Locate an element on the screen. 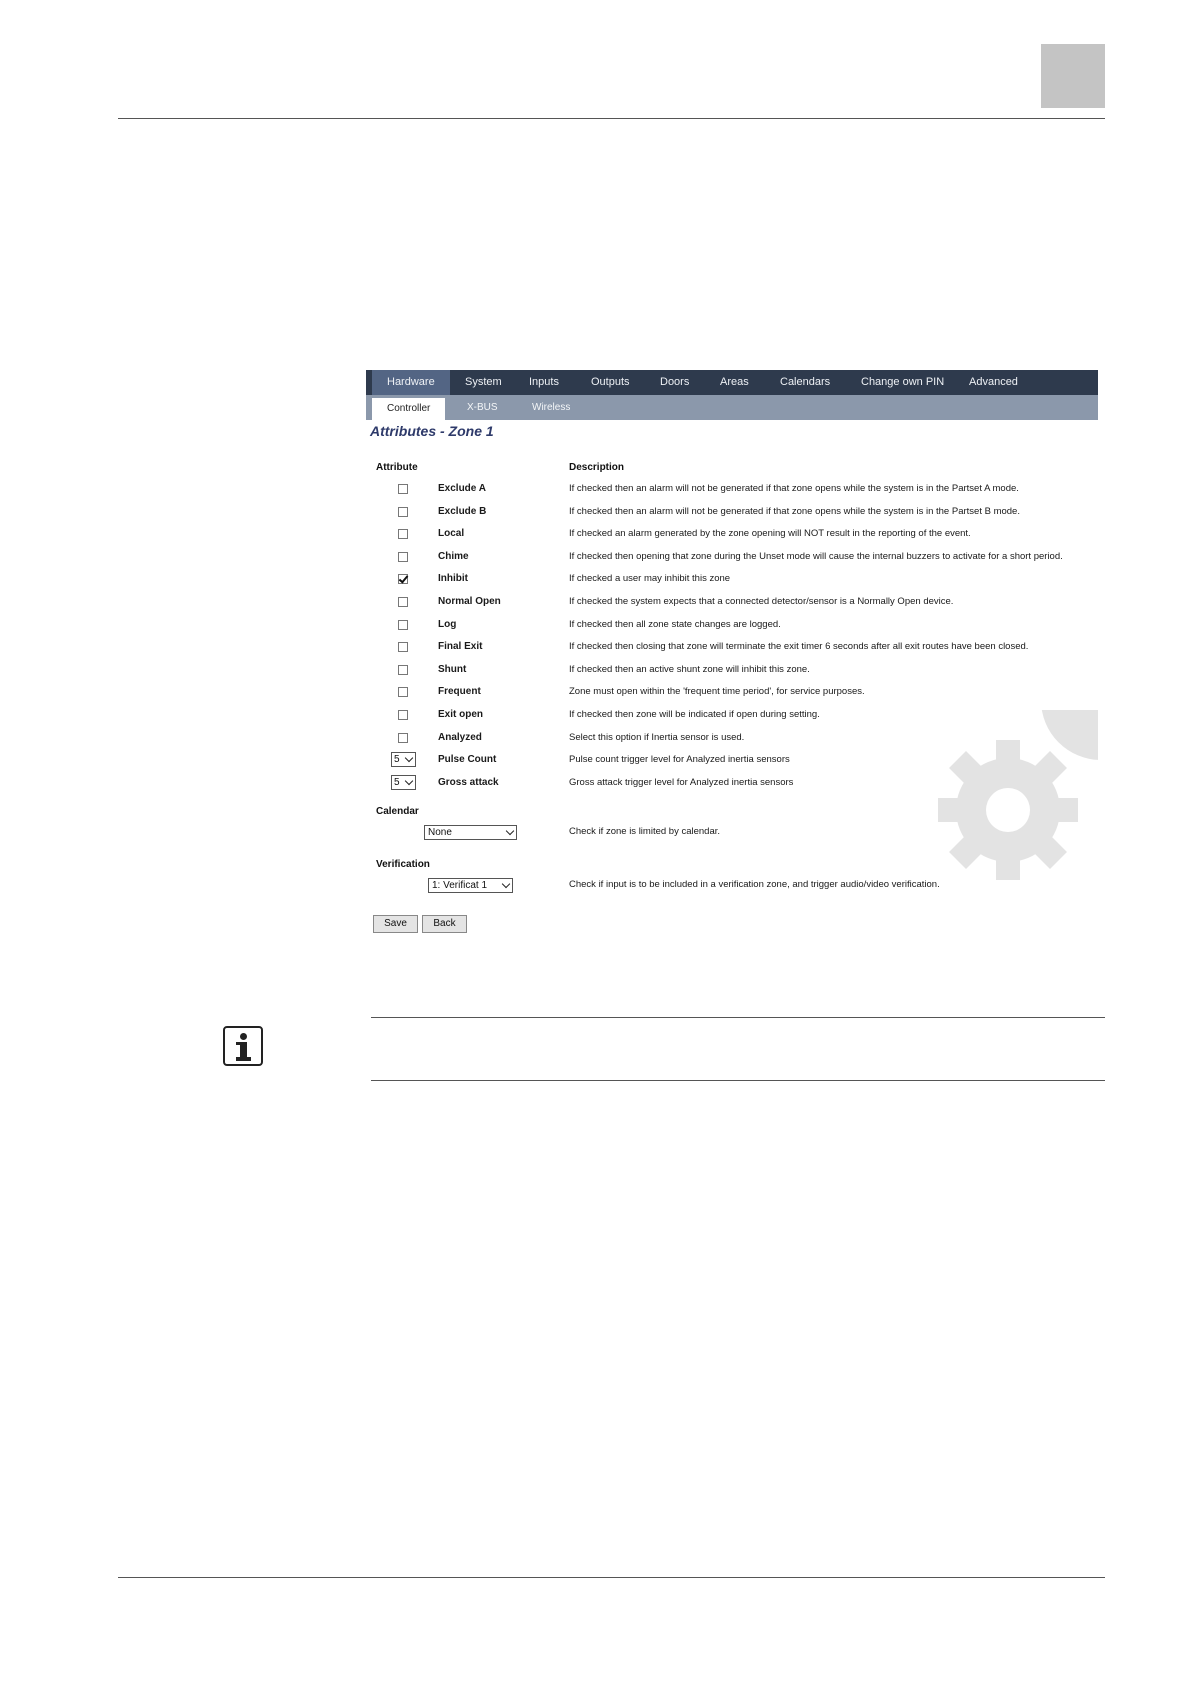  verification-label: Verification is located at coordinates (403, 864).